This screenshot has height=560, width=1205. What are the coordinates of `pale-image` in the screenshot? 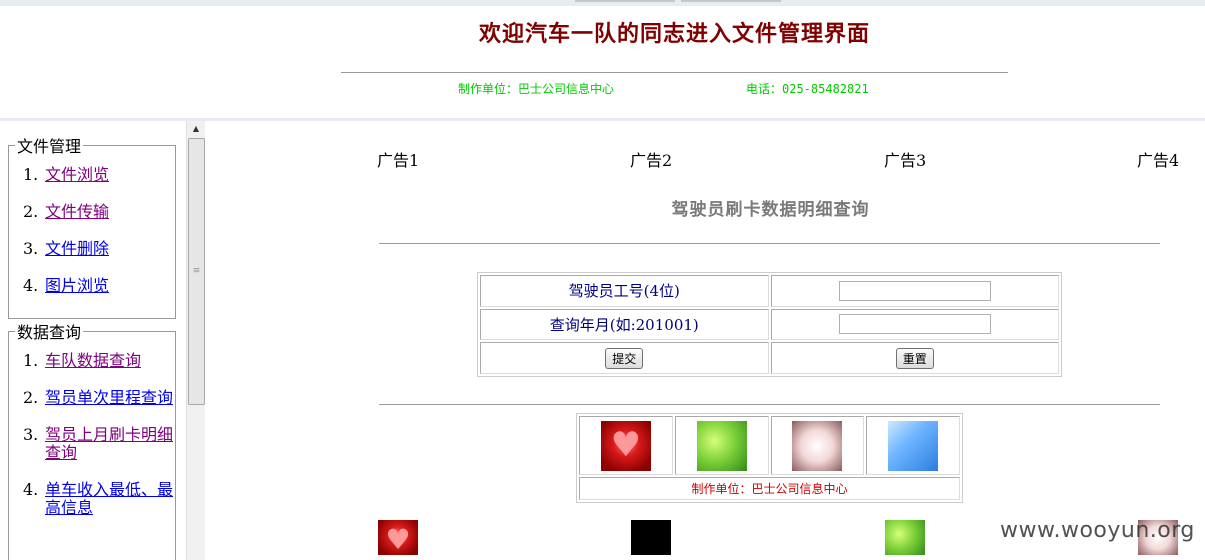 It's located at (817, 445).